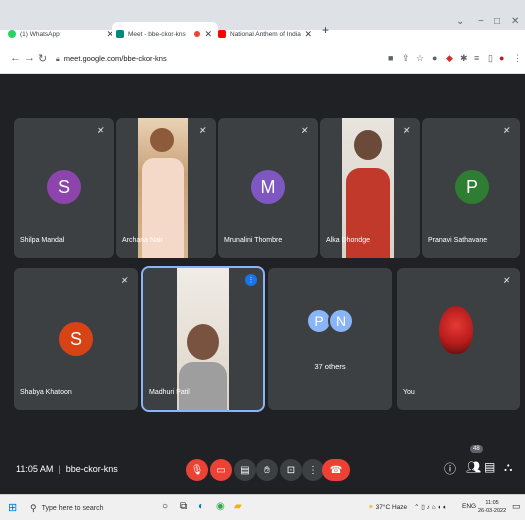 This screenshot has width=525, height=520. What do you see at coordinates (12, 34) in the screenshot?
I see `whatsapp-favicon-icon` at bounding box center [12, 34].